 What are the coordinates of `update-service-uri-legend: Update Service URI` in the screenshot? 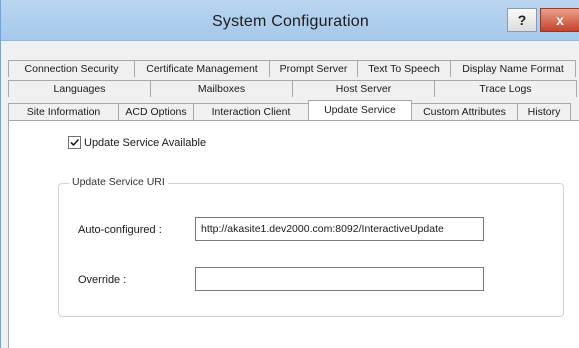 It's located at (118, 182).